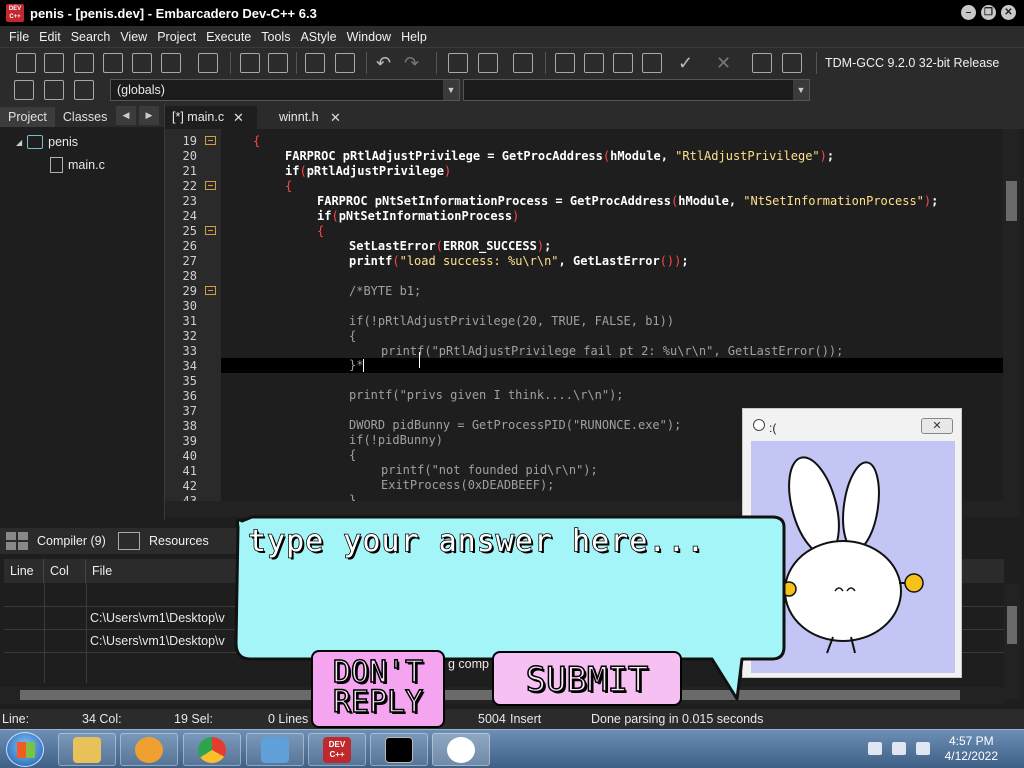 The width and height of the screenshot is (1024, 768). What do you see at coordinates (971, 756) in the screenshot?
I see `clock-date: 4/12/2022` at bounding box center [971, 756].